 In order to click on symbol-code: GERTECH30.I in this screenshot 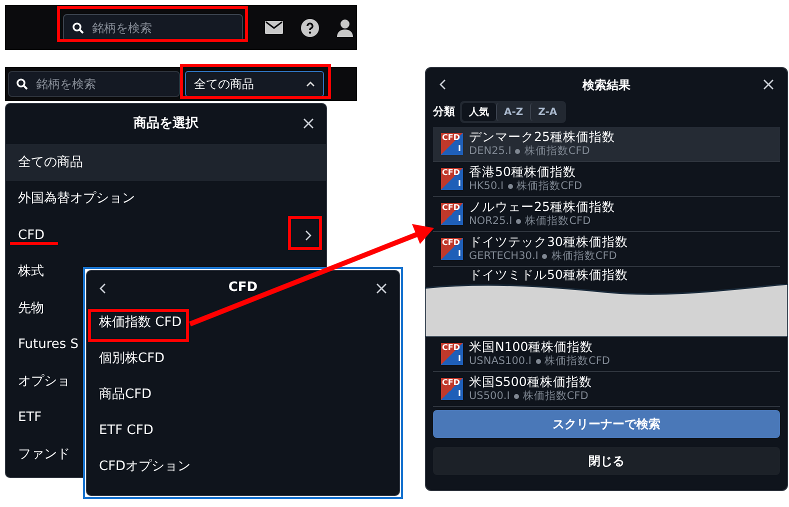, I will do `click(503, 256)`.